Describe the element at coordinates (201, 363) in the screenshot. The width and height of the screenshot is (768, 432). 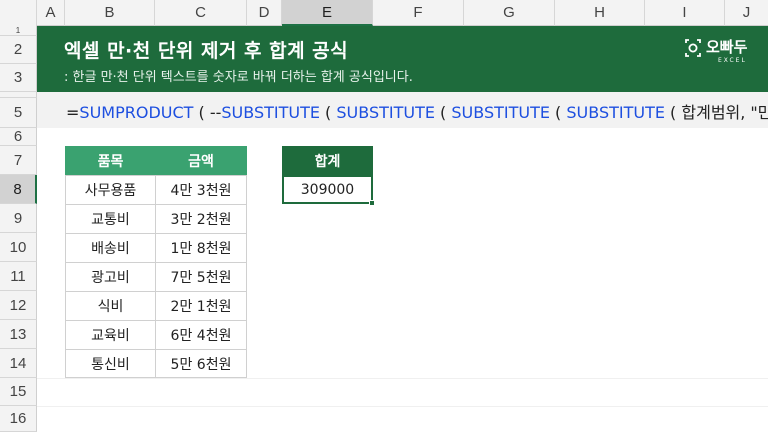
I see `table-cell-amount: 5만 6천원` at that location.